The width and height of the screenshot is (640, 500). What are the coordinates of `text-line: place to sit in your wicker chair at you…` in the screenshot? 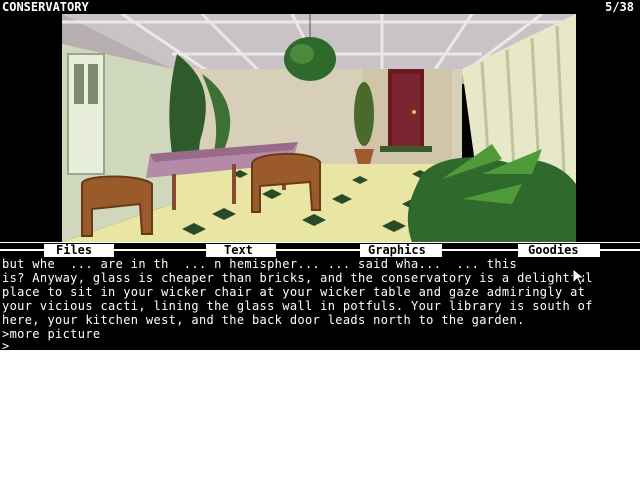 It's located at (294, 292).